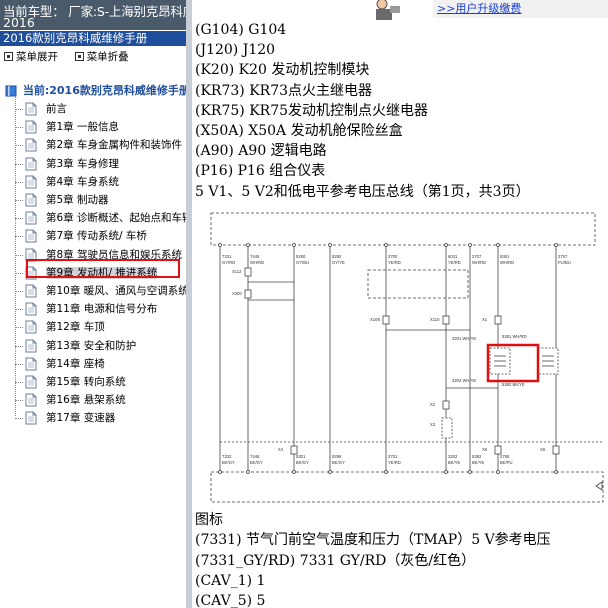  I want to click on collapse-icon, so click(79, 56).